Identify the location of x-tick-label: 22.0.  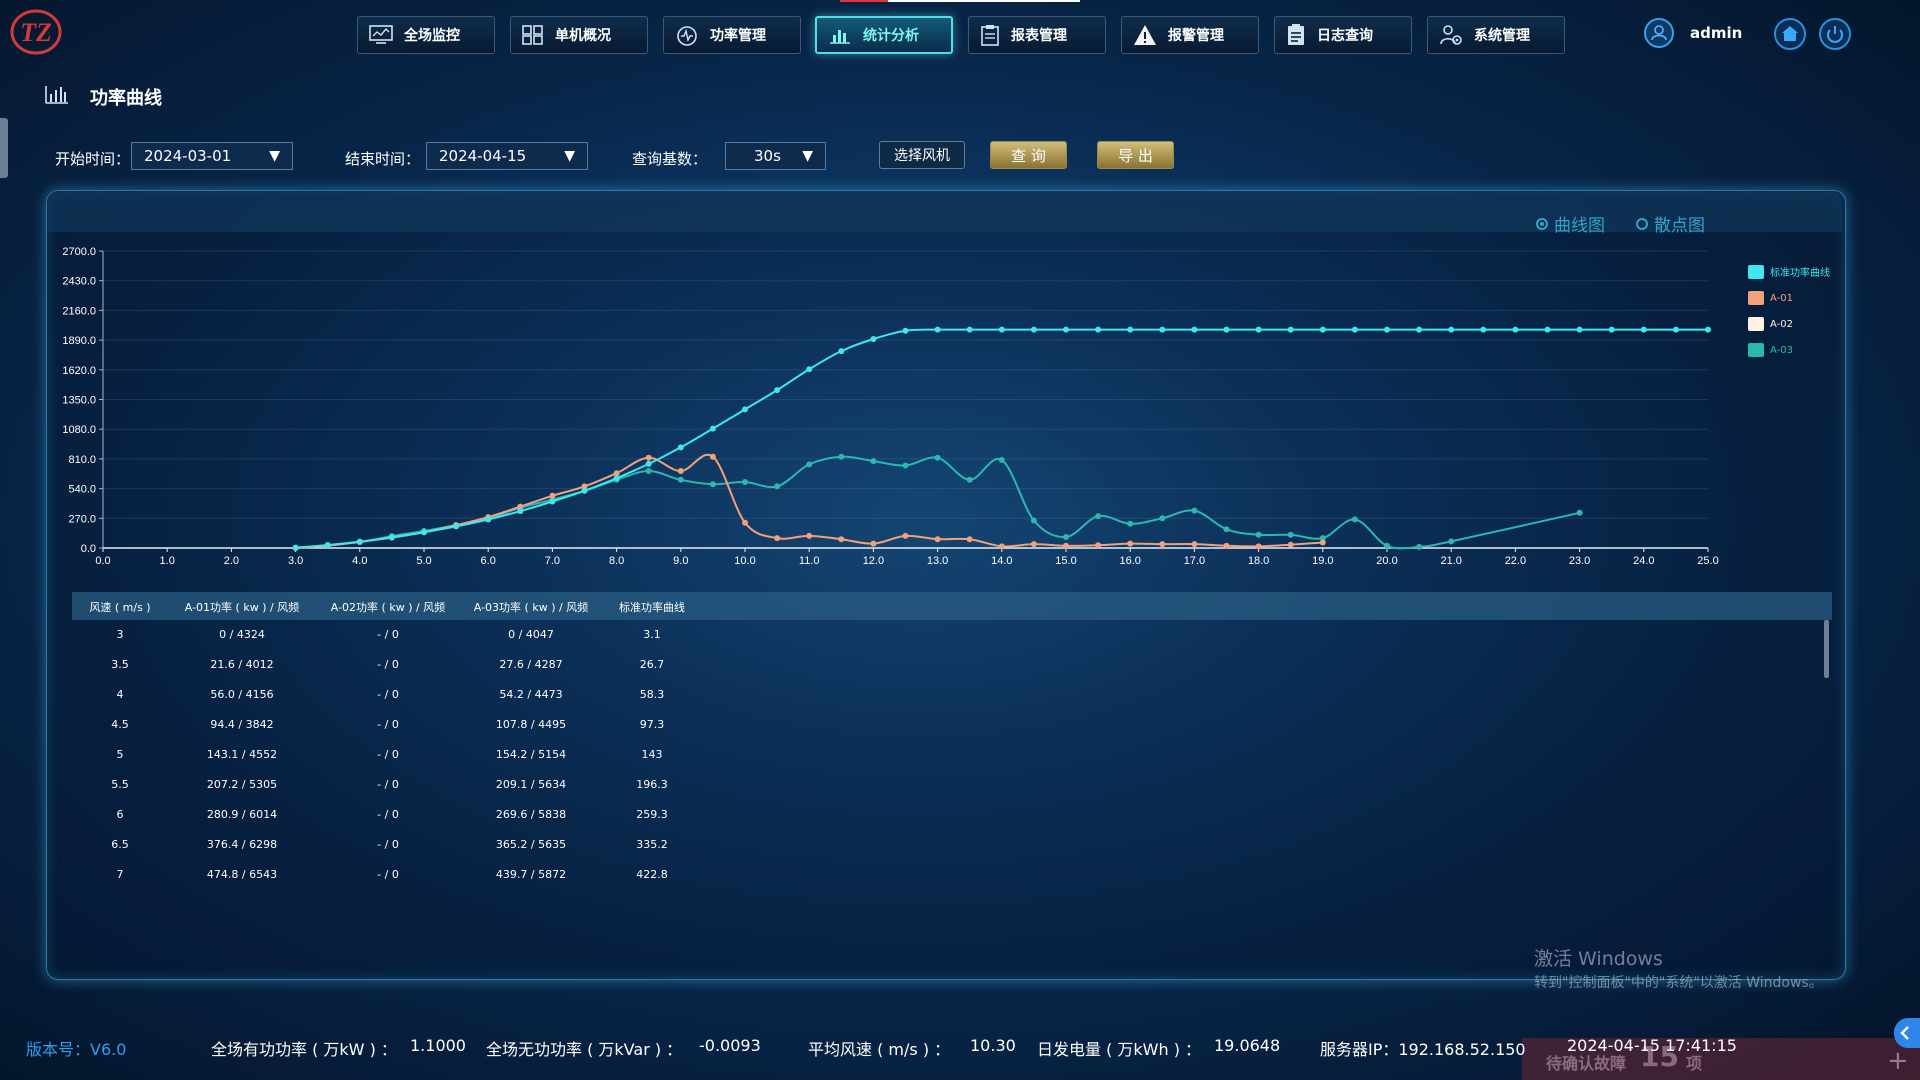
(1515, 561).